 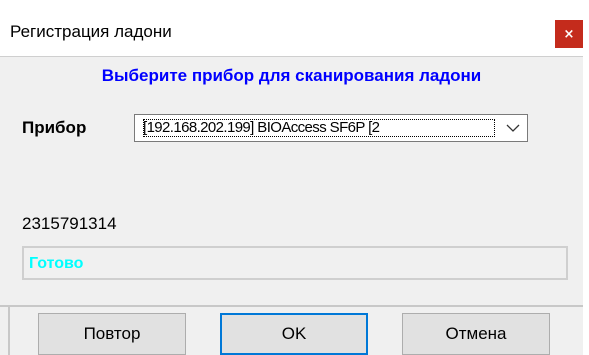 I want to click on ok-button: OK, so click(x=294, y=334).